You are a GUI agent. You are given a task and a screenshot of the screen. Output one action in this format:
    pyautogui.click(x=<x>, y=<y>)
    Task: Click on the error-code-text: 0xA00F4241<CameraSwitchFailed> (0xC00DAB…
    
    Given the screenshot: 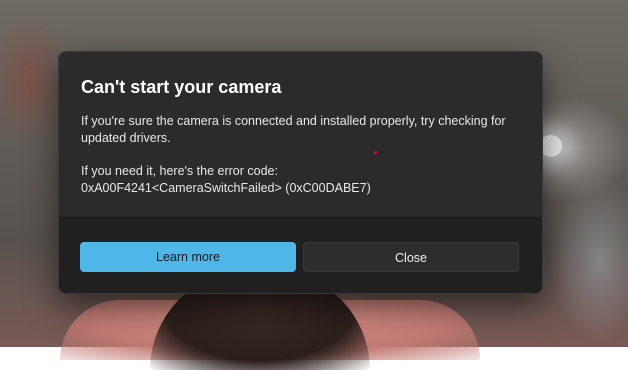 What is the action you would take?
    pyautogui.click(x=226, y=188)
    